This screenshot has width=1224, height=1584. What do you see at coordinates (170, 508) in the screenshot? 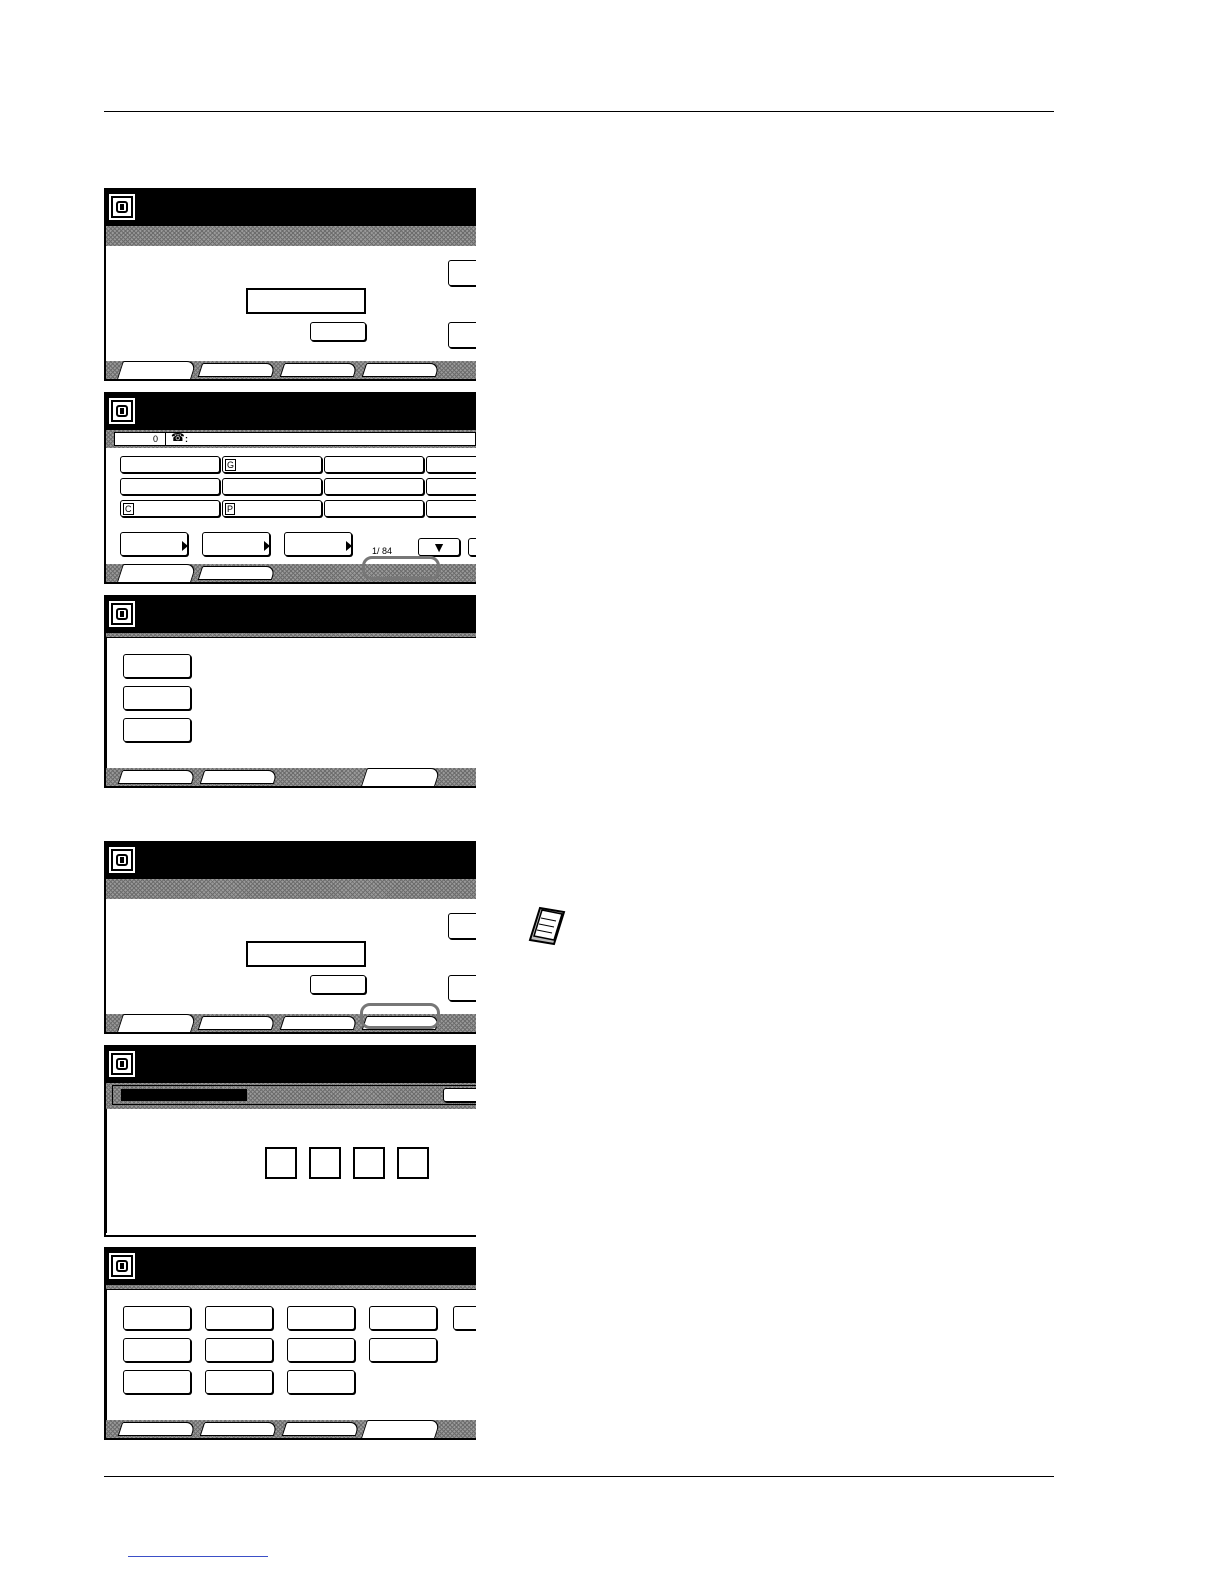
I see `address-cell: C` at bounding box center [170, 508].